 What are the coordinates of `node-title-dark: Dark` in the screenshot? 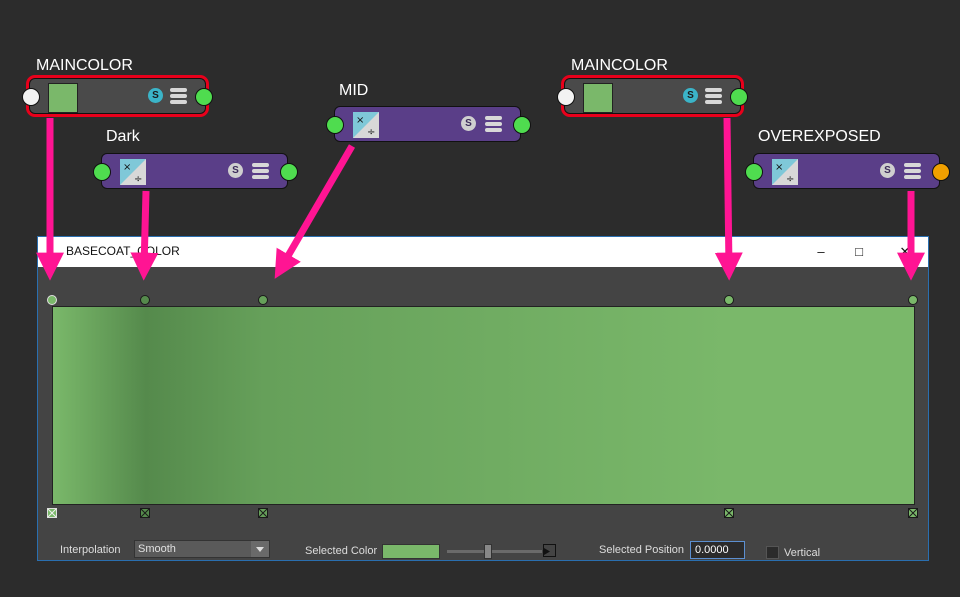 It's located at (123, 136).